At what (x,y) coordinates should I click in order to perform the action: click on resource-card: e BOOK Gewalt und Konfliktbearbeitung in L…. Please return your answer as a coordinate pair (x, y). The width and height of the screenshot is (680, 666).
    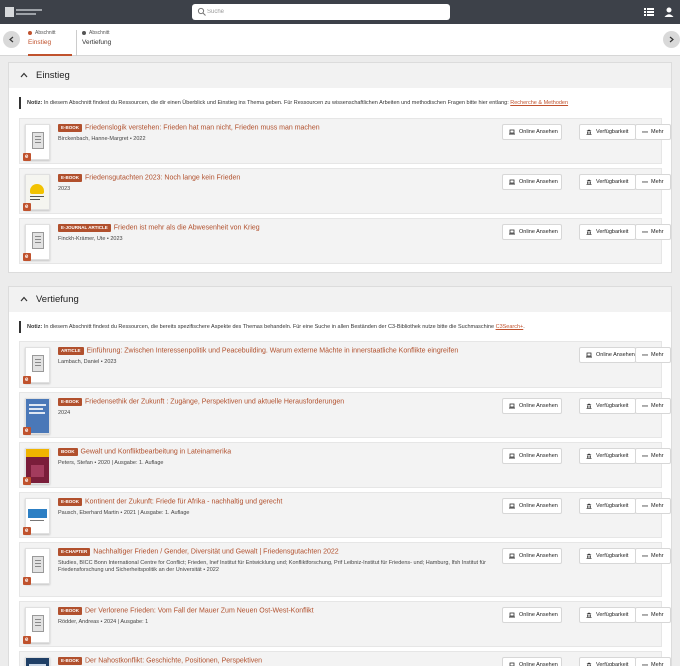
    Looking at the image, I should click on (345, 465).